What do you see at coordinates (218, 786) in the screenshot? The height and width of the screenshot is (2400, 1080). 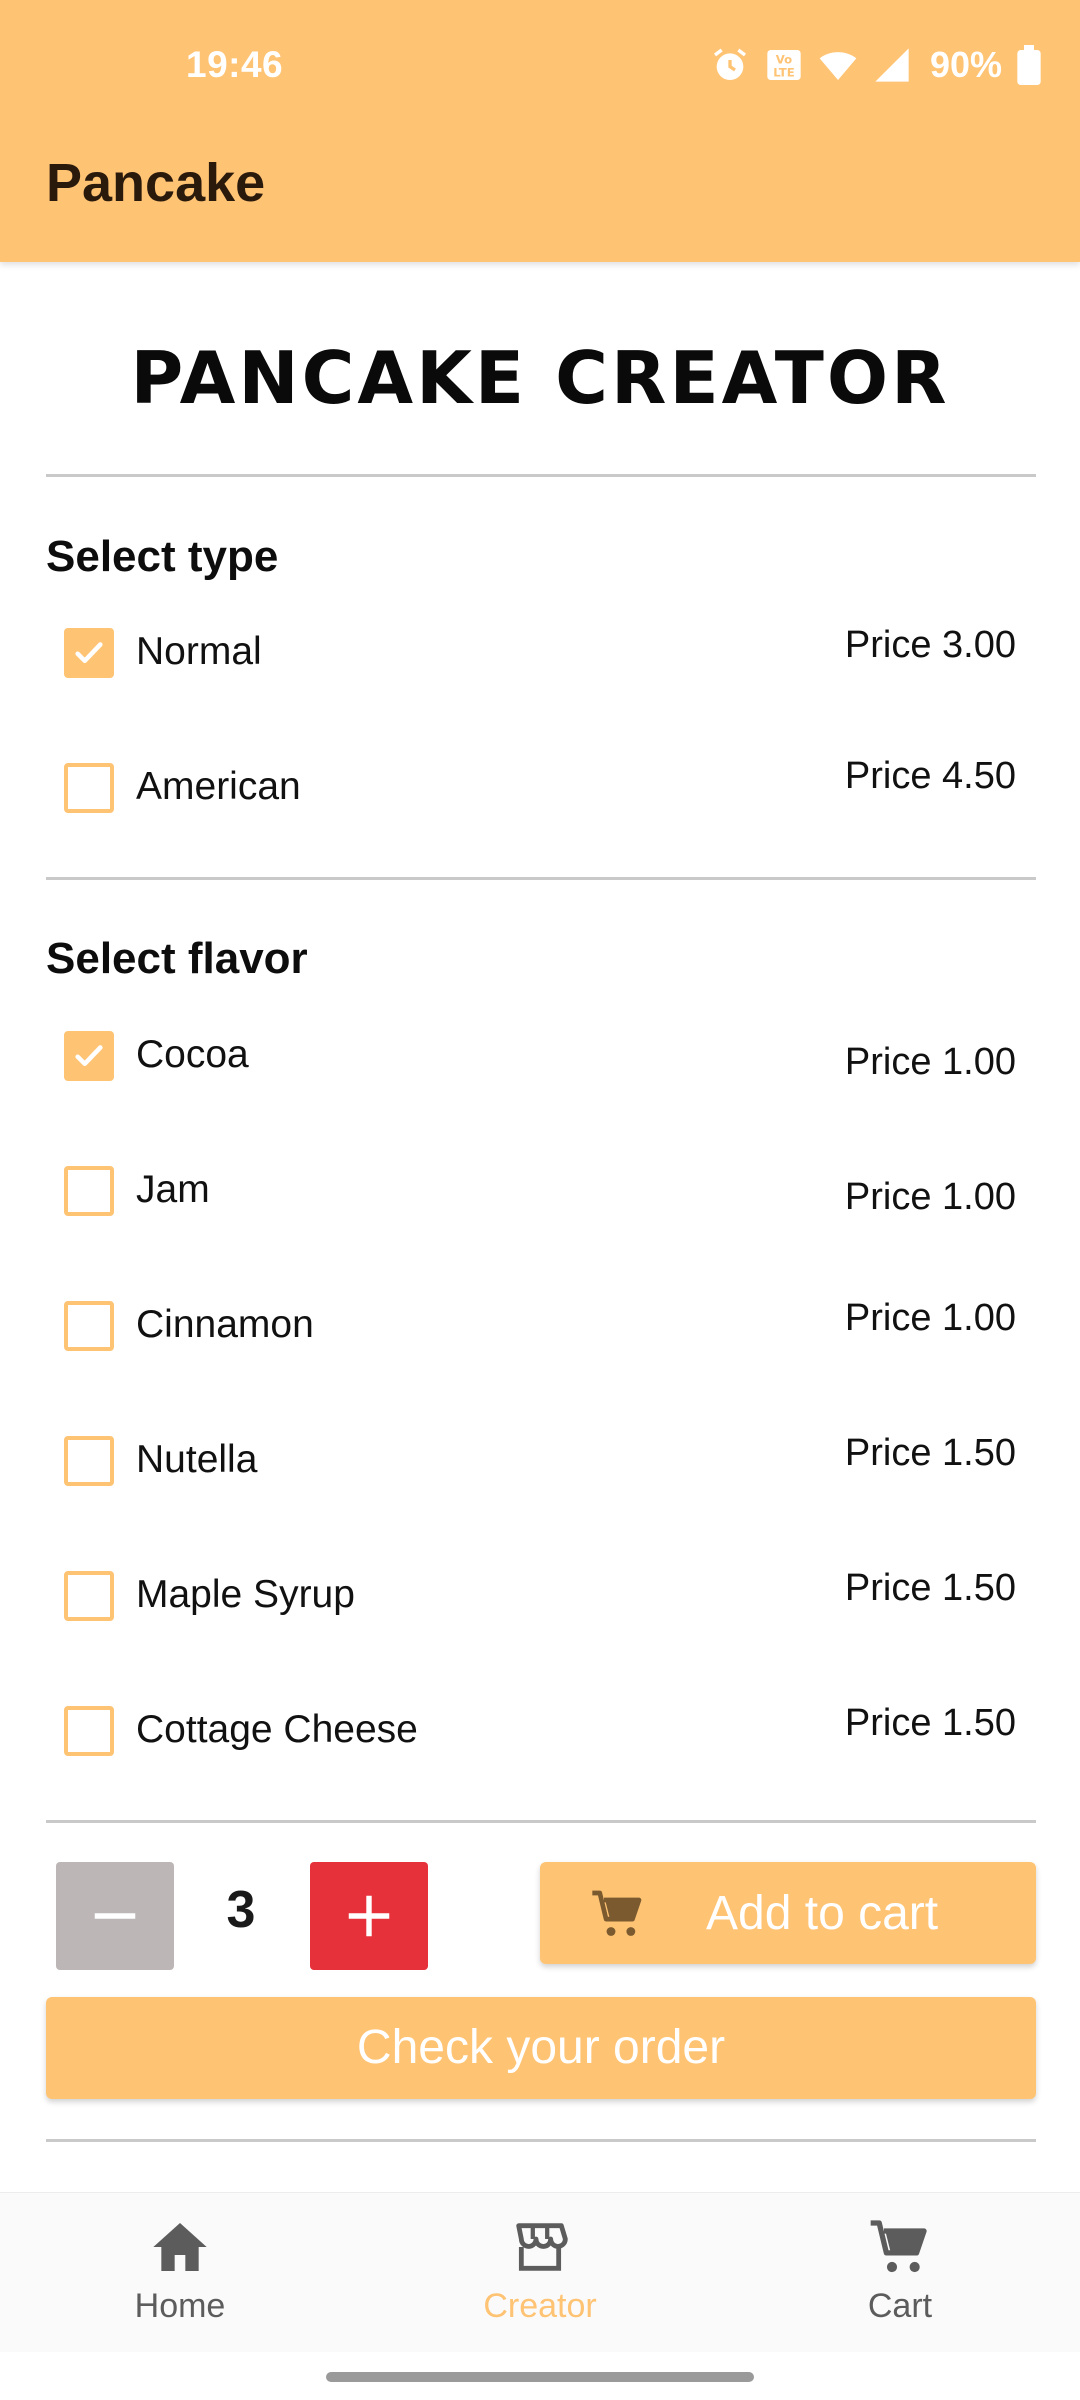 I see `option-label: American` at bounding box center [218, 786].